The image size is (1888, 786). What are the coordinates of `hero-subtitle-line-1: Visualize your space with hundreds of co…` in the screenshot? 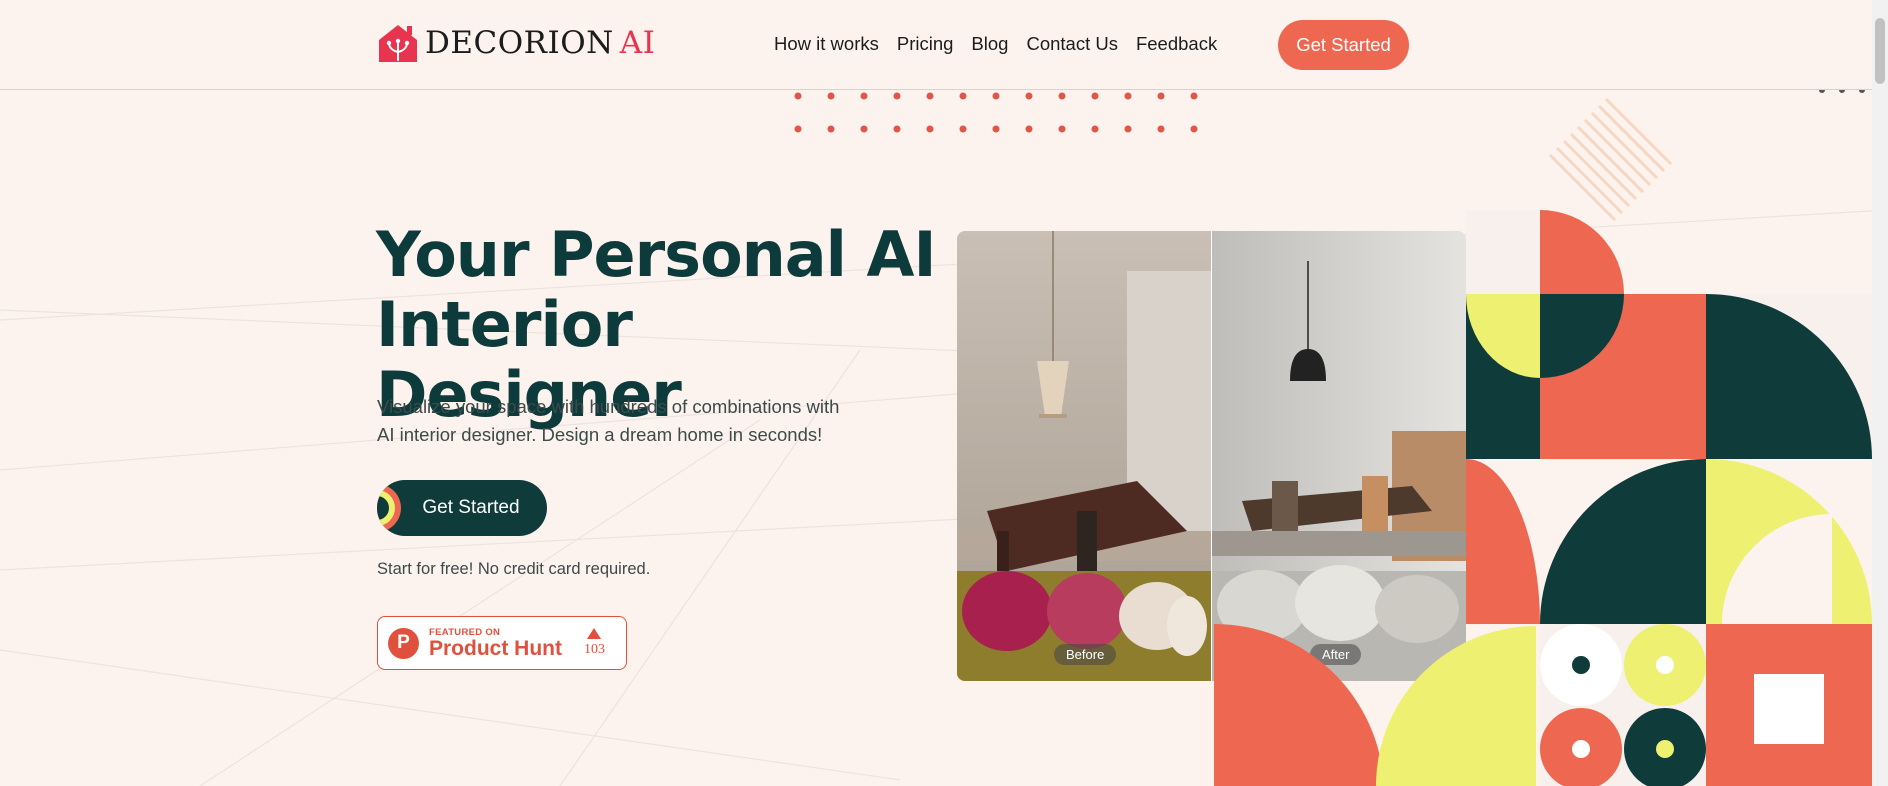 It's located at (608, 406).